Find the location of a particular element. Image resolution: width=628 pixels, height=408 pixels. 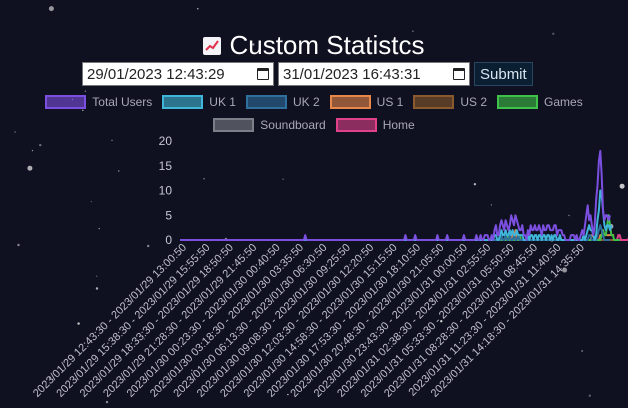

y-tick-label: 20 is located at coordinates (166, 141).